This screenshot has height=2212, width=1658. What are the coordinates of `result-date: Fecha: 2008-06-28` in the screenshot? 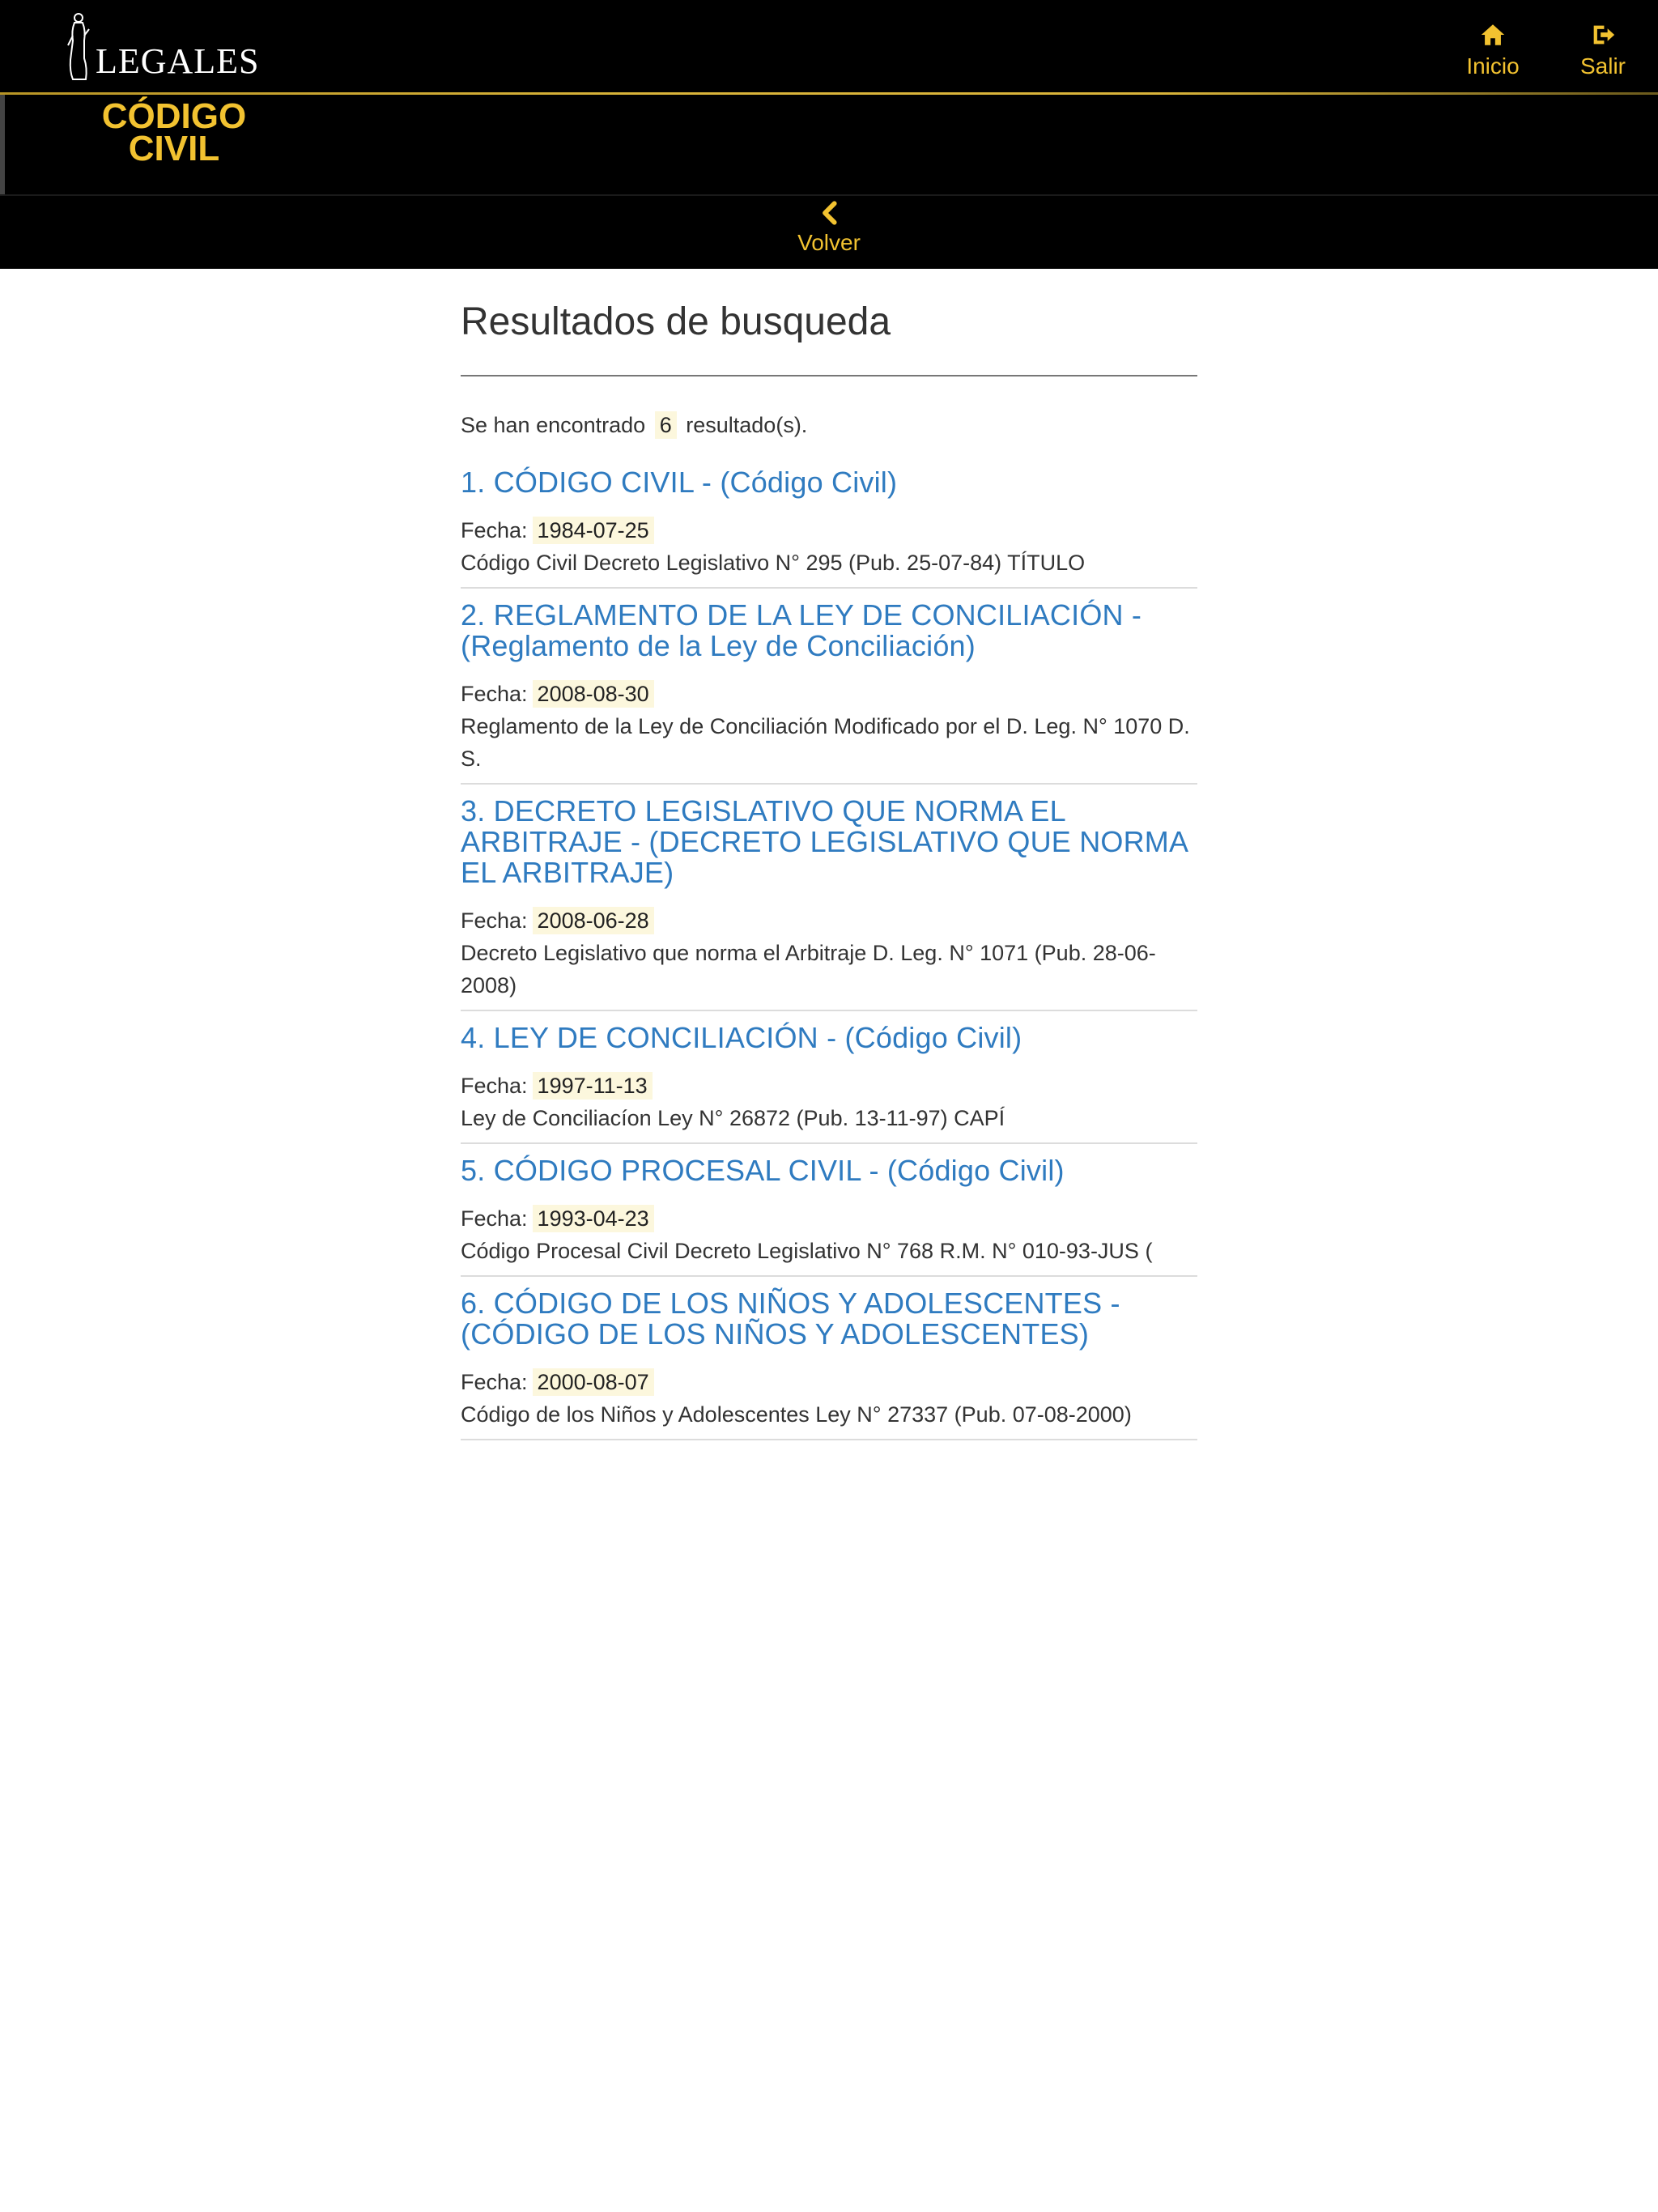 It's located at (829, 920).